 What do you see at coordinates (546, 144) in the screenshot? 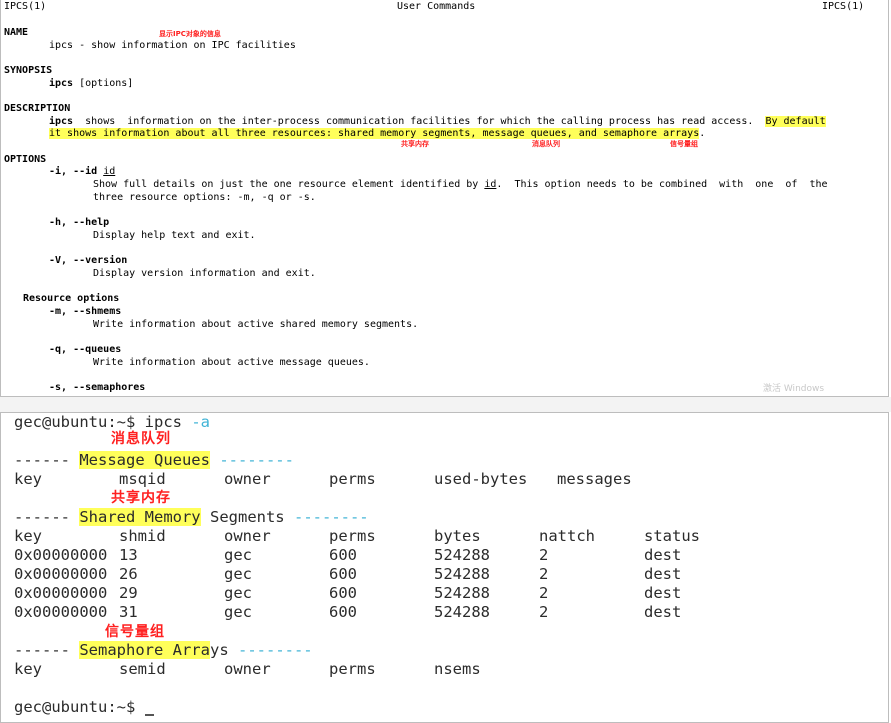
I see `annotation-message-queue: 消息队列` at bounding box center [546, 144].